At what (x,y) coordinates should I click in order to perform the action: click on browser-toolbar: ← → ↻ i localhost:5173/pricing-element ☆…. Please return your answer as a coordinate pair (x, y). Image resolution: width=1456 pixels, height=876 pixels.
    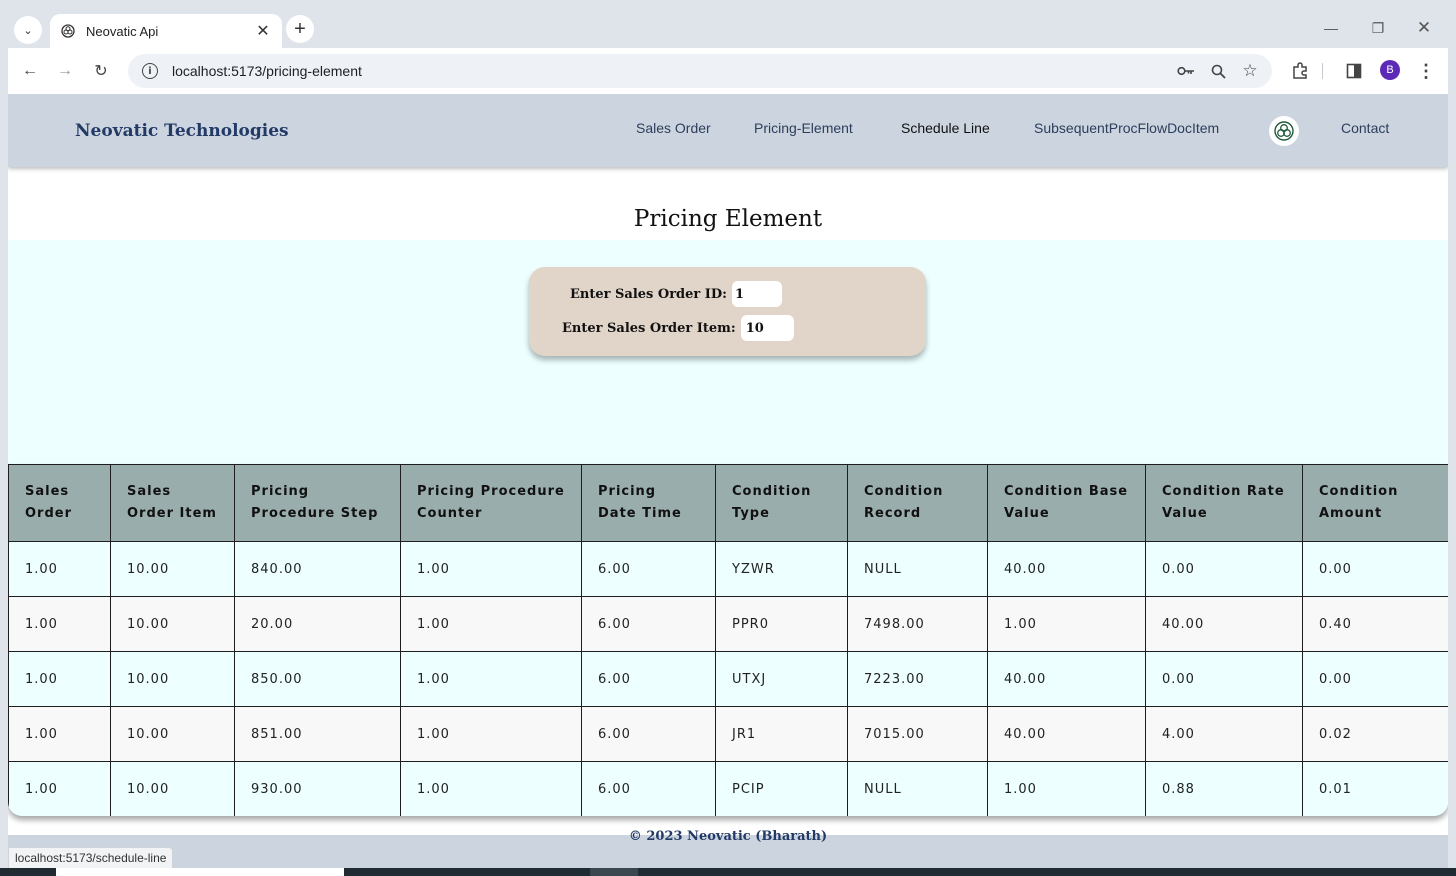
    Looking at the image, I should click on (728, 71).